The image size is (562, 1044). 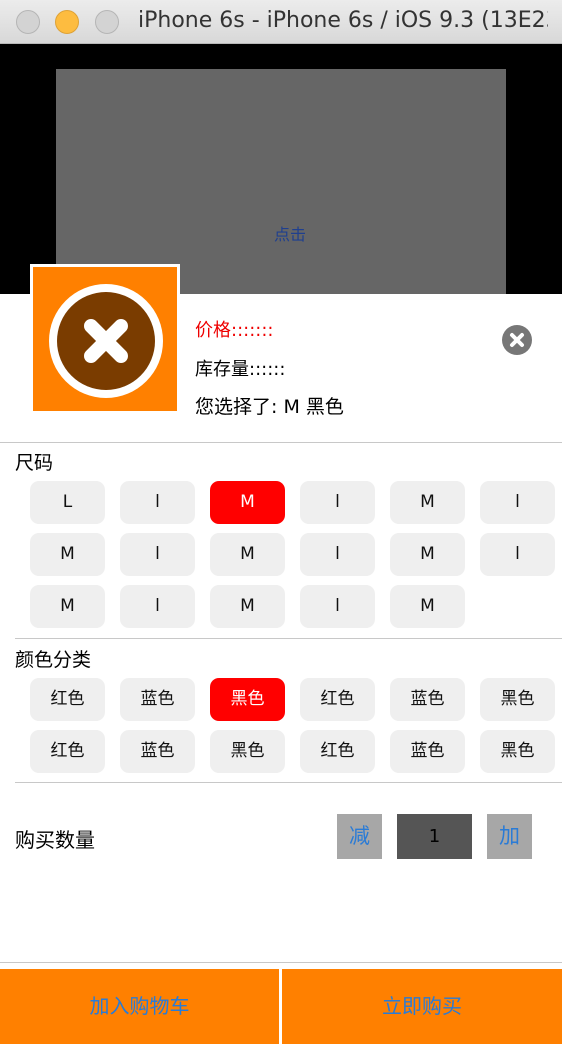 What do you see at coordinates (240, 369) in the screenshot?
I see `stock-label: 库存量::::::` at bounding box center [240, 369].